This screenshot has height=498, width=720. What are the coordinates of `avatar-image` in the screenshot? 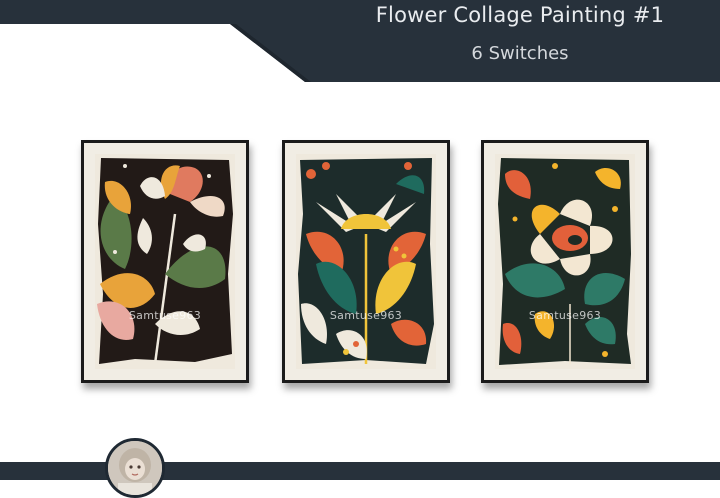 It's located at (135, 468).